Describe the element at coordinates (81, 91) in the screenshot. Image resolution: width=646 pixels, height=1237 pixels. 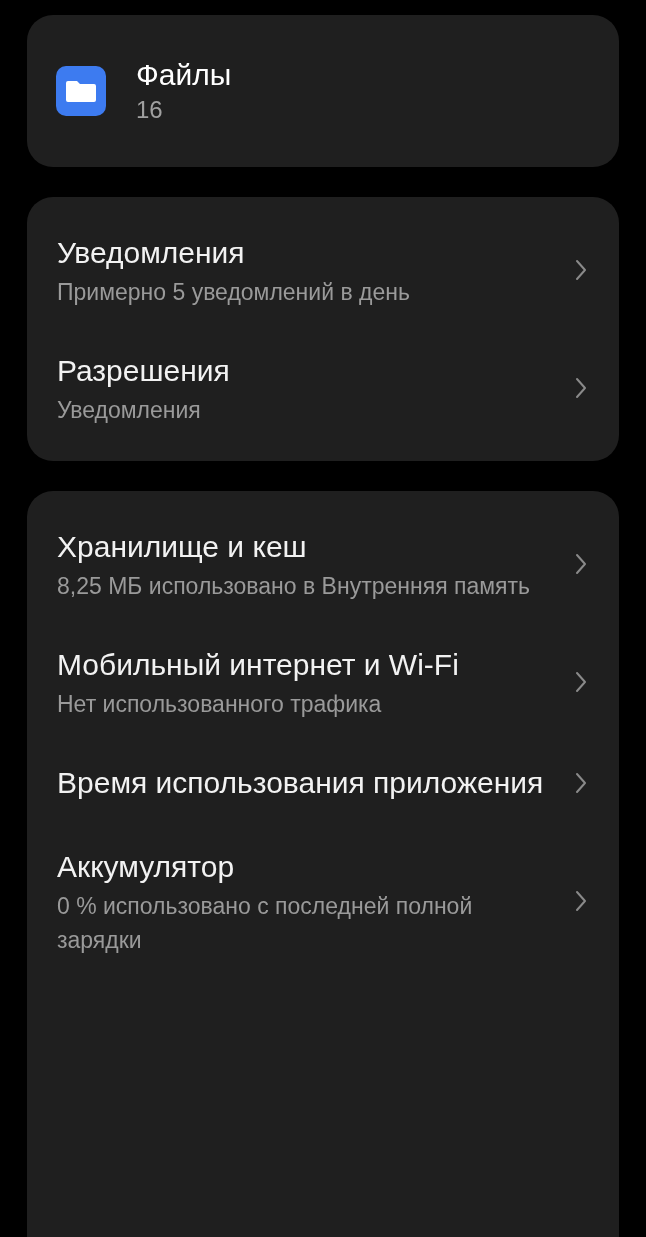
I see `folder-icon` at that location.